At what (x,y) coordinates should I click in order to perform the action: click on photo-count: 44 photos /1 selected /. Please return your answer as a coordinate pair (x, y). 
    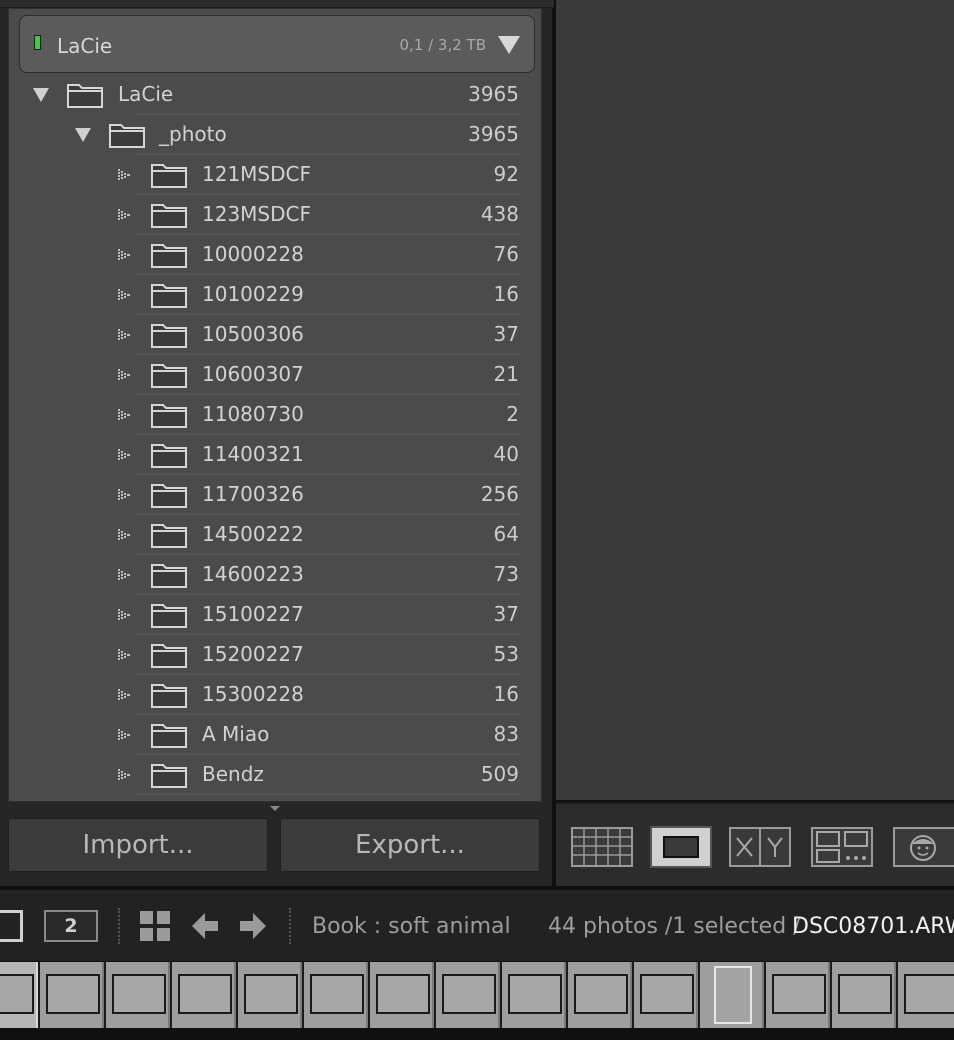
    Looking at the image, I should click on (674, 926).